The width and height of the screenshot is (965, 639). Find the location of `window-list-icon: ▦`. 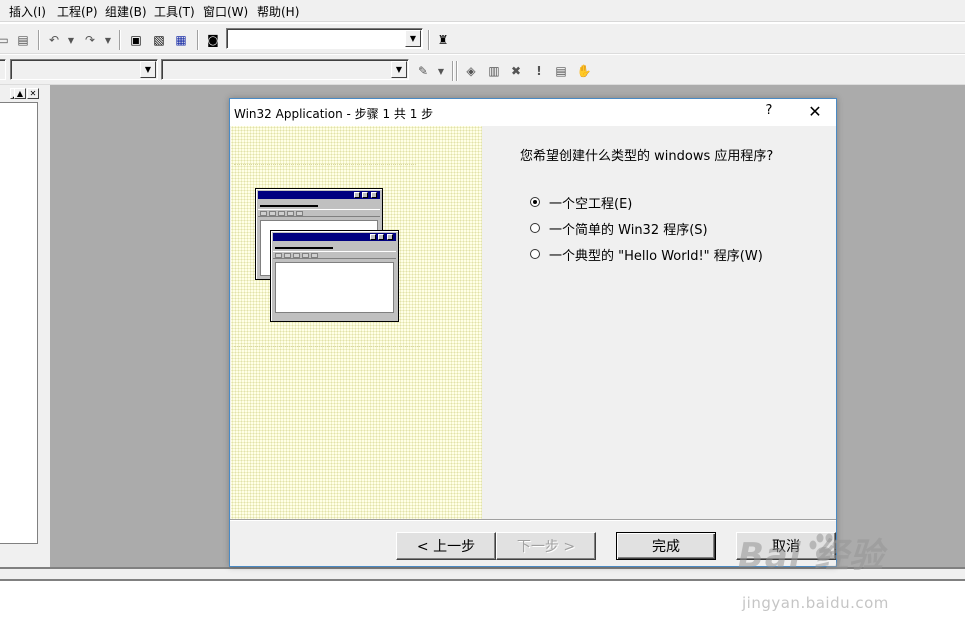

window-list-icon: ▦ is located at coordinates (181, 40).